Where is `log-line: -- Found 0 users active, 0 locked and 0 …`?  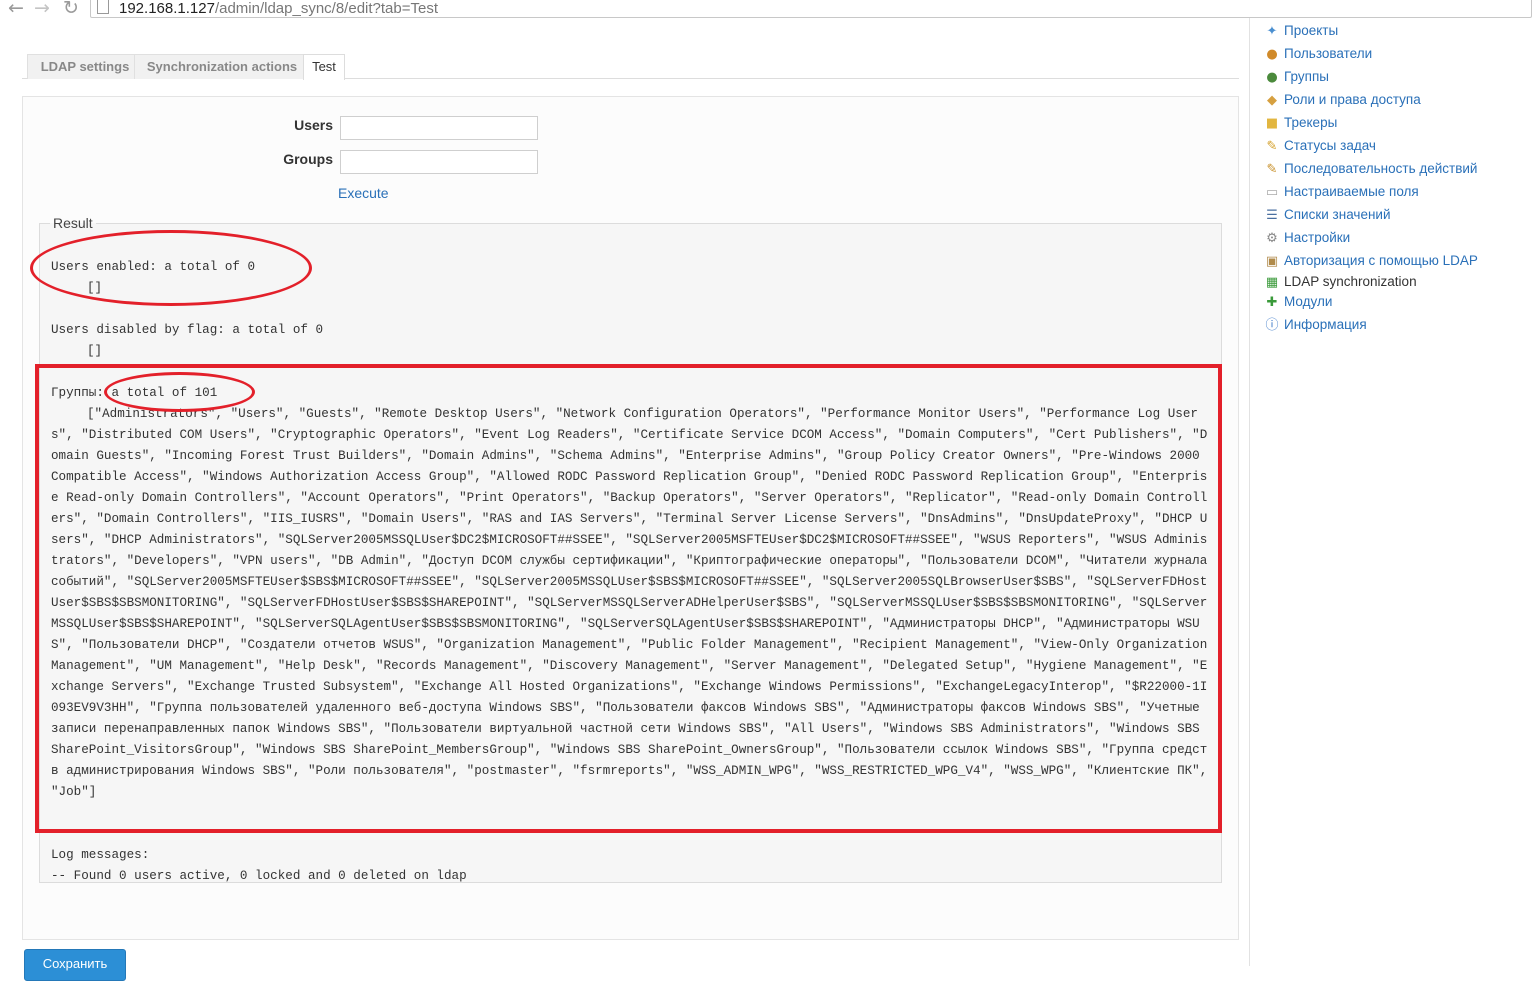
log-line: -- Found 0 users active, 0 locked and 0 … is located at coordinates (259, 876).